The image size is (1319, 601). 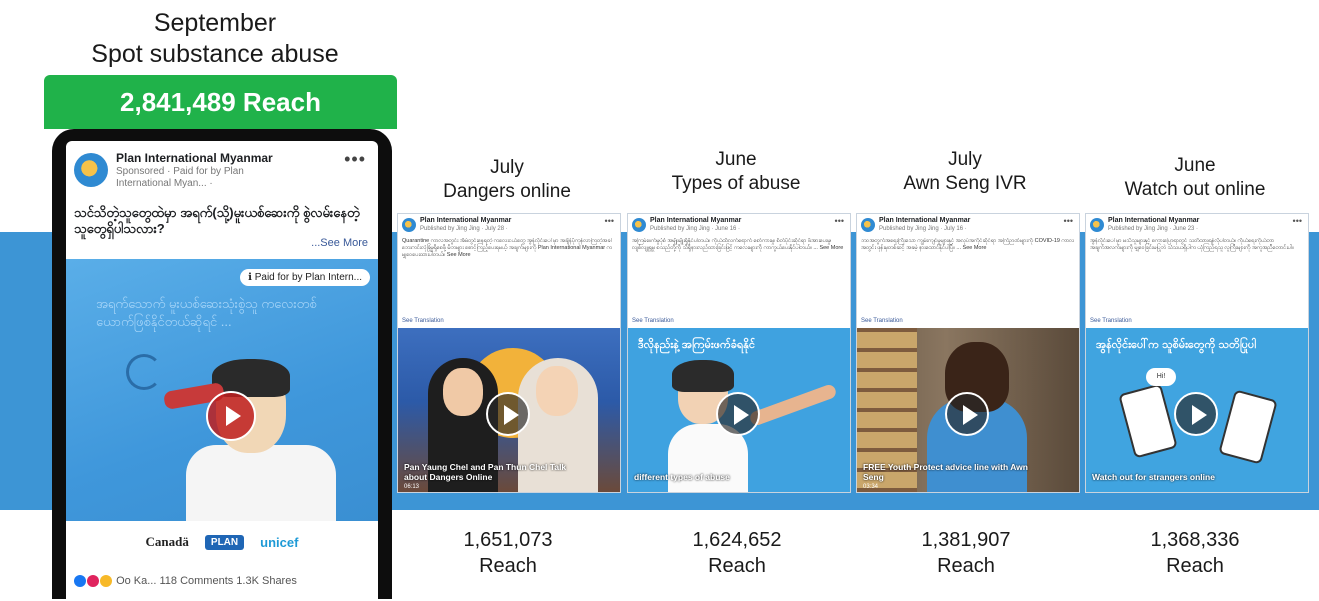 I want to click on feature-month: September, so click(x=215, y=23).